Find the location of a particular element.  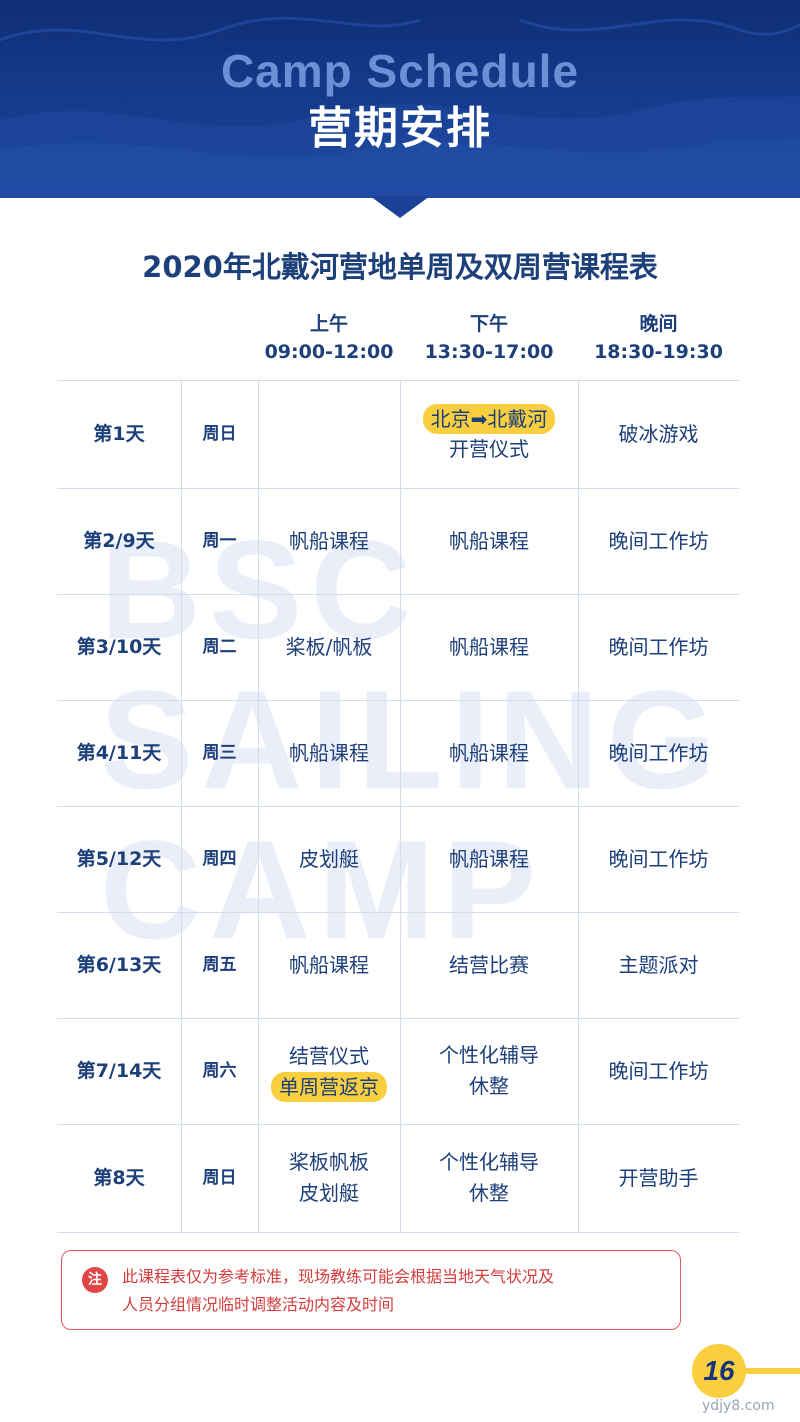

day-label: 第6/13天 is located at coordinates (119, 964).